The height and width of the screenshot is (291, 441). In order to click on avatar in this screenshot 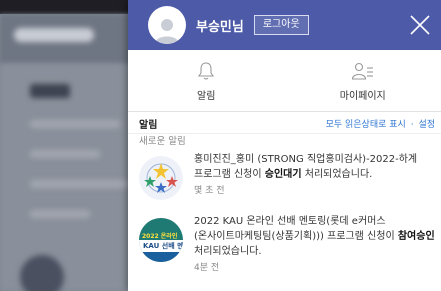, I will do `click(167, 25)`.